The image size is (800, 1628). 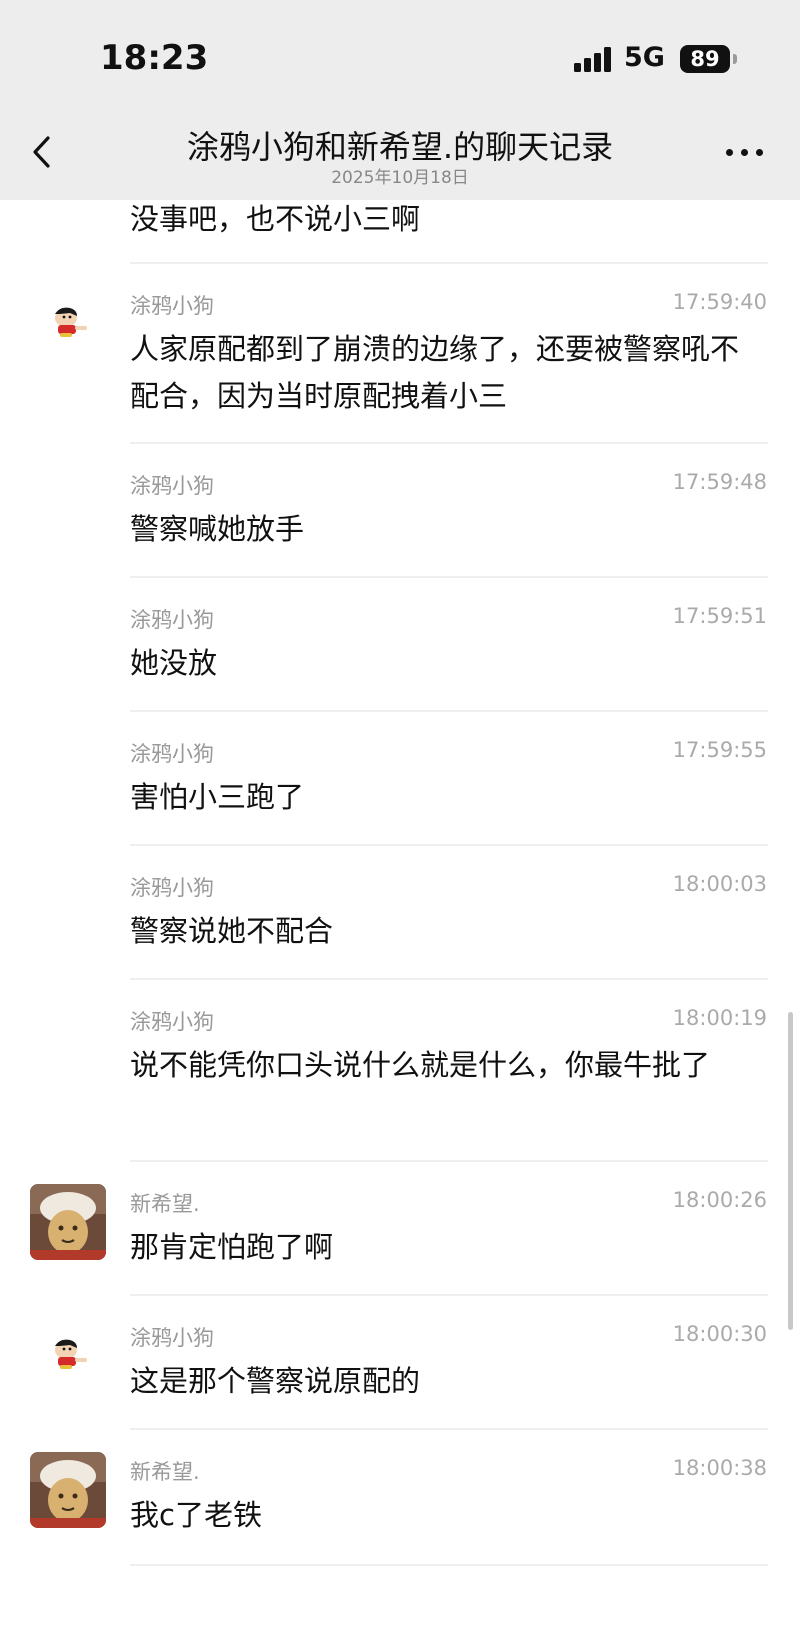 I want to click on message-item: 涂鸦小狗 18:00:19 说不能凭你口头说什么就是什么，你最牛批了, so click(x=400, y=1070).